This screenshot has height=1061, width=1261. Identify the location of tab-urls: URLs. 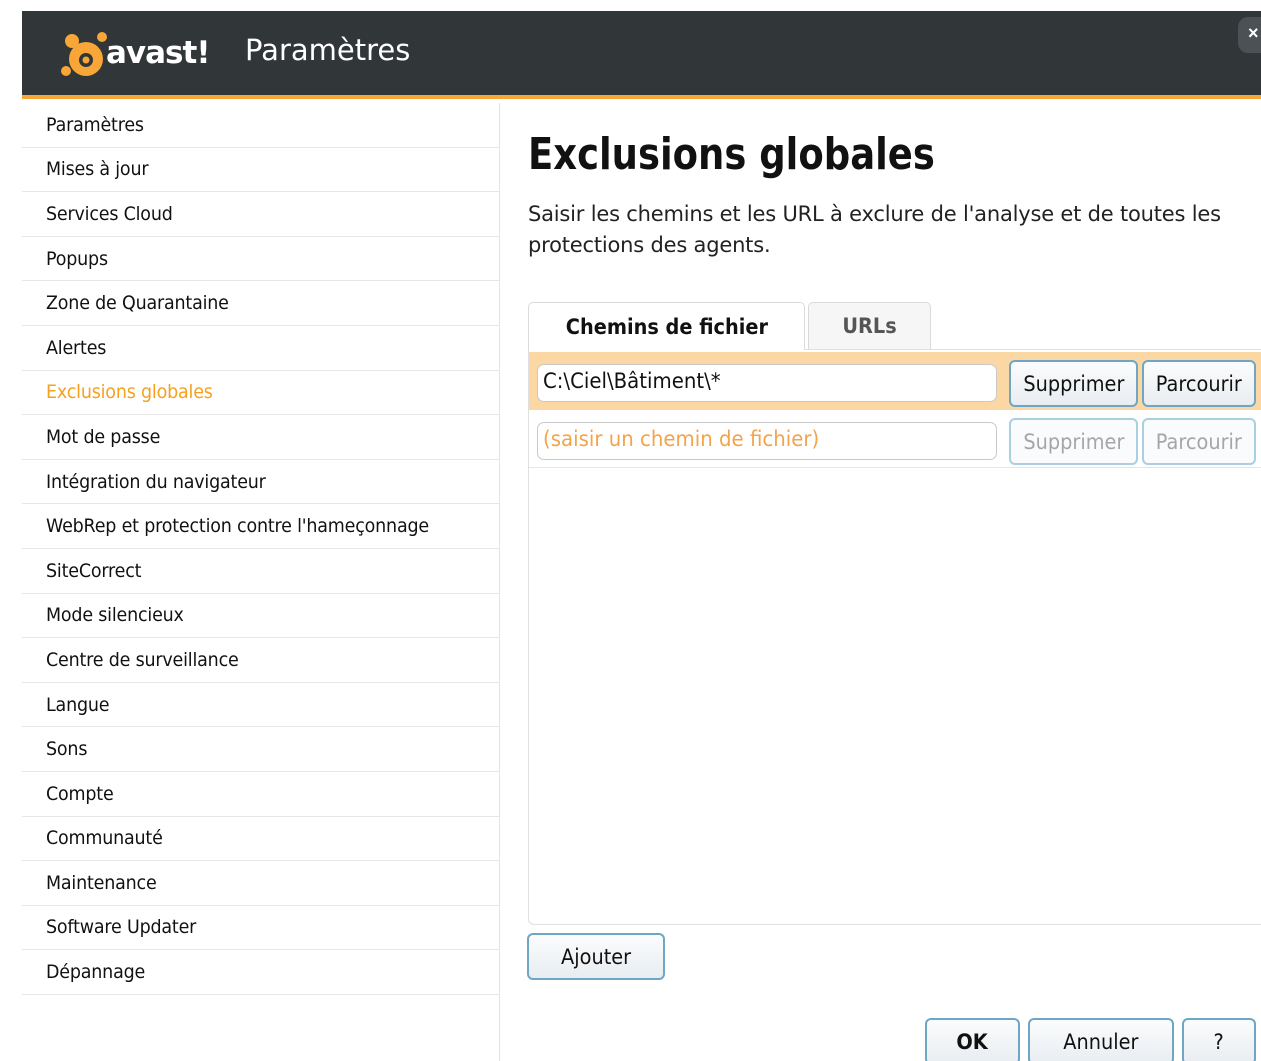
(869, 325).